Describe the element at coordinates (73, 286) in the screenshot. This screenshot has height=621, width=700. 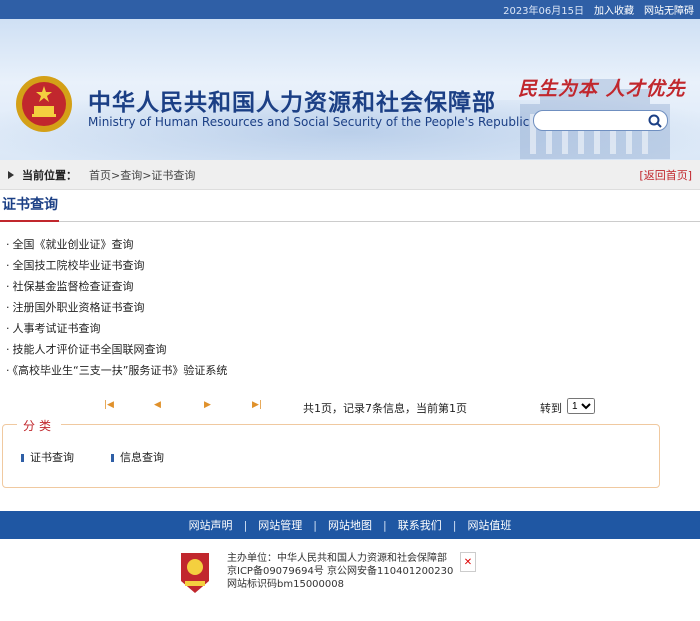
I see `query-link: 社保基金监督检查证查询` at that location.